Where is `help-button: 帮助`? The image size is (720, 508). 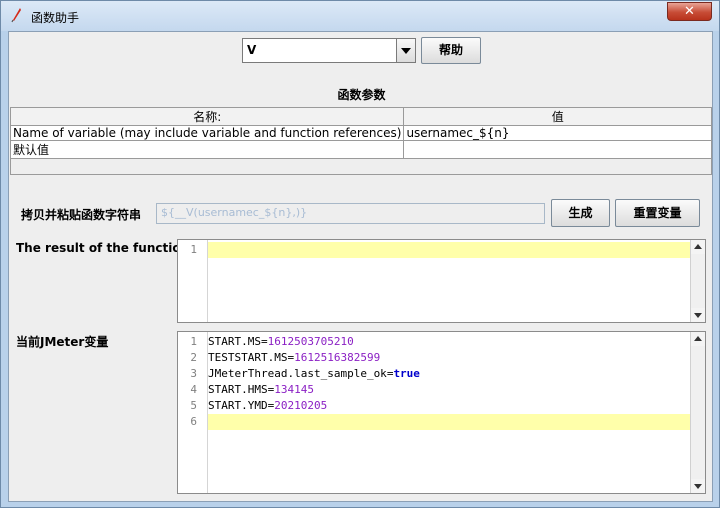
help-button: 帮助 is located at coordinates (451, 50).